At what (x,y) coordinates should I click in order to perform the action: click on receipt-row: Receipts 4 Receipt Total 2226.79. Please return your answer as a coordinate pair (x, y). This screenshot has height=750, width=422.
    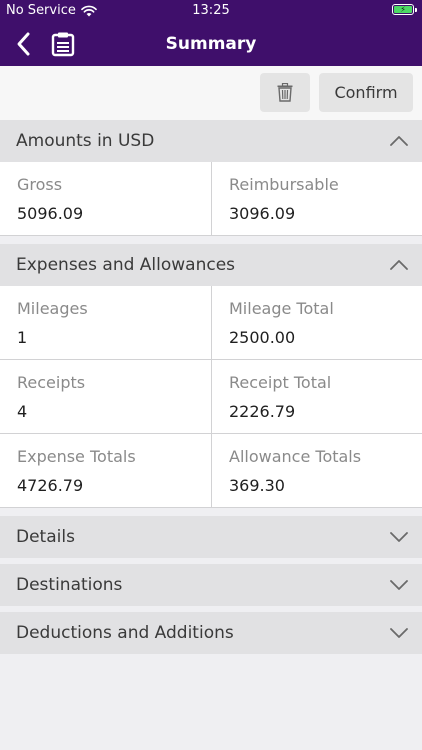
    Looking at the image, I should click on (211, 397).